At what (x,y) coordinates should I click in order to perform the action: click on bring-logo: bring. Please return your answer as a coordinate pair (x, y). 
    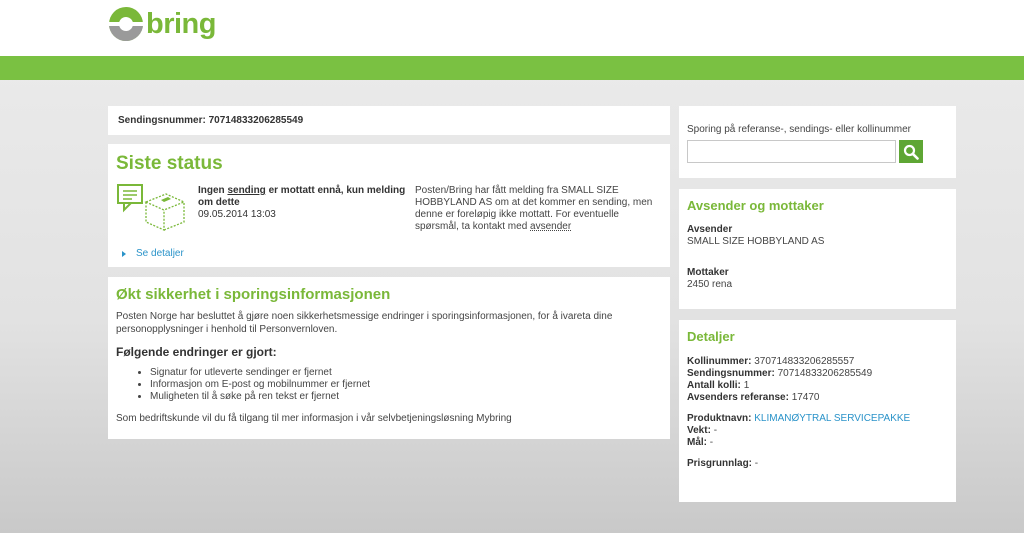
    Looking at the image, I should click on (162, 24).